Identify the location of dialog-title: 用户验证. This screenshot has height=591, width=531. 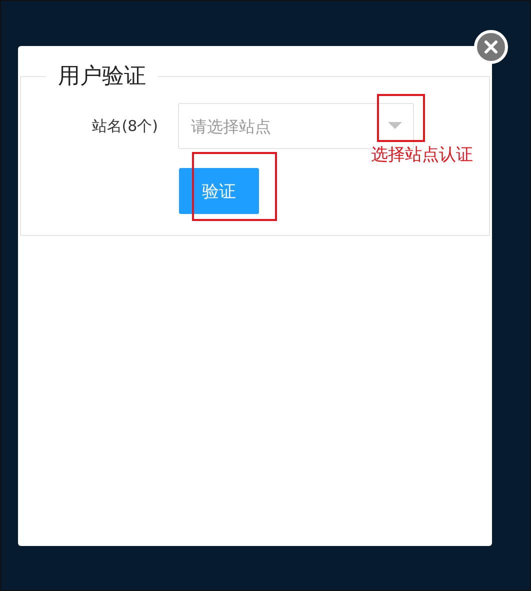
(102, 77).